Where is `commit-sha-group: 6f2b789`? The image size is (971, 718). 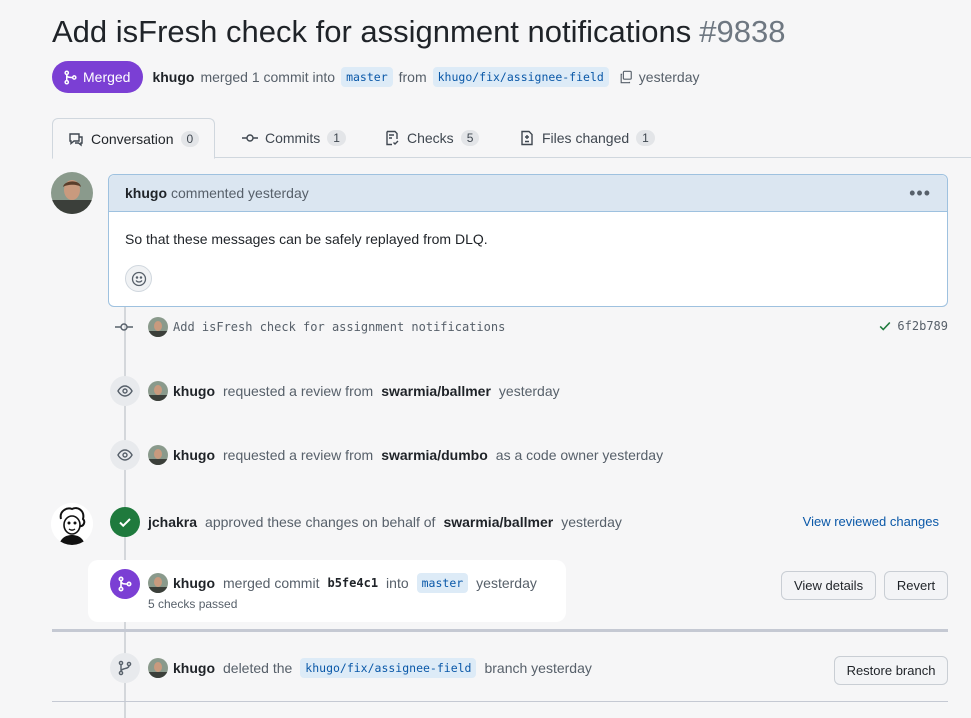 commit-sha-group: 6f2b789 is located at coordinates (913, 326).